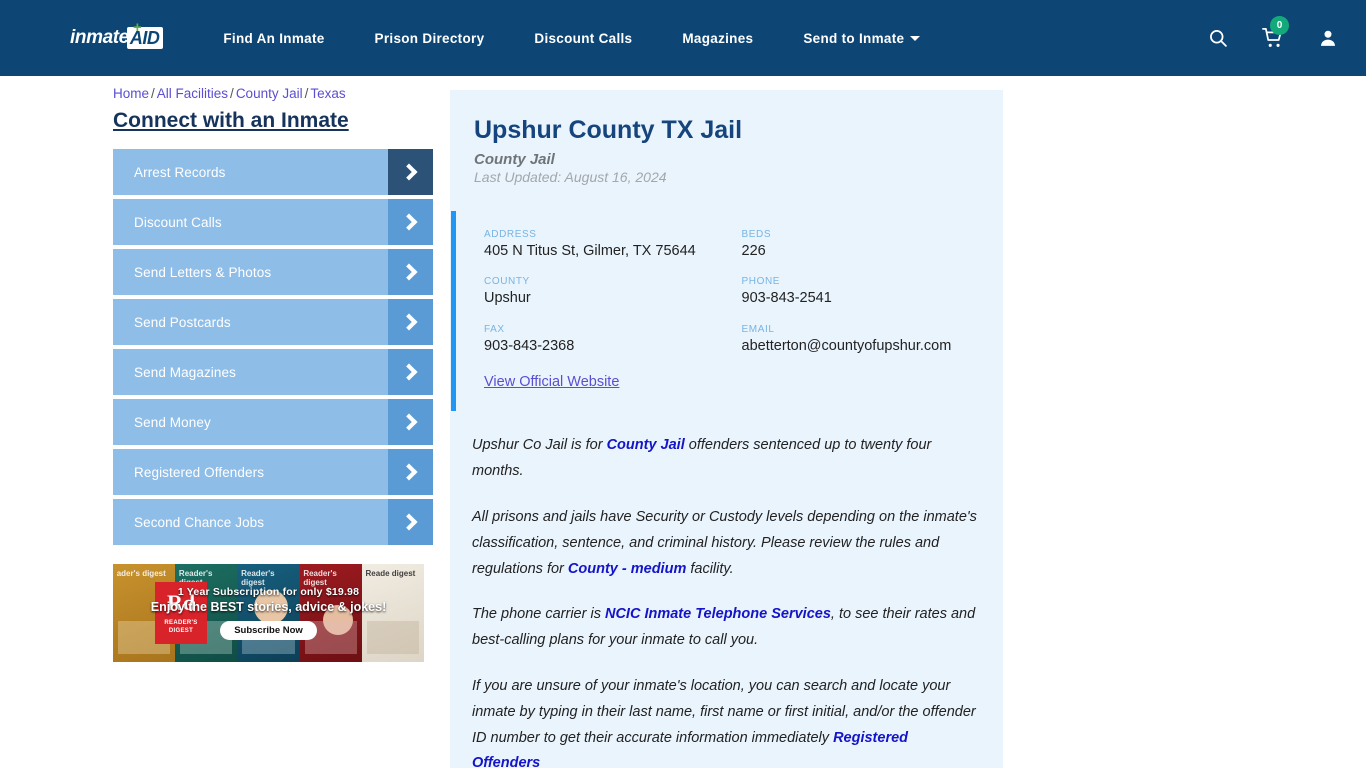 This screenshot has height=768, width=1366. Describe the element at coordinates (758, 329) in the screenshot. I see `info-label: EMAIL` at that location.